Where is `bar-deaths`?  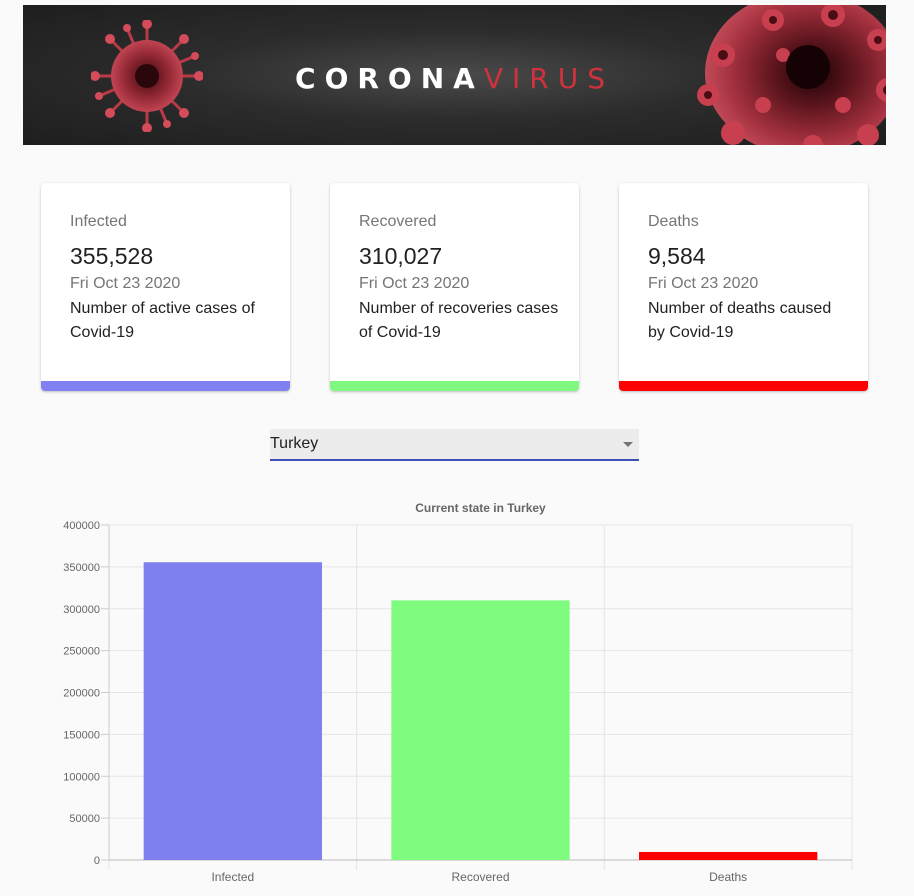 bar-deaths is located at coordinates (728, 855).